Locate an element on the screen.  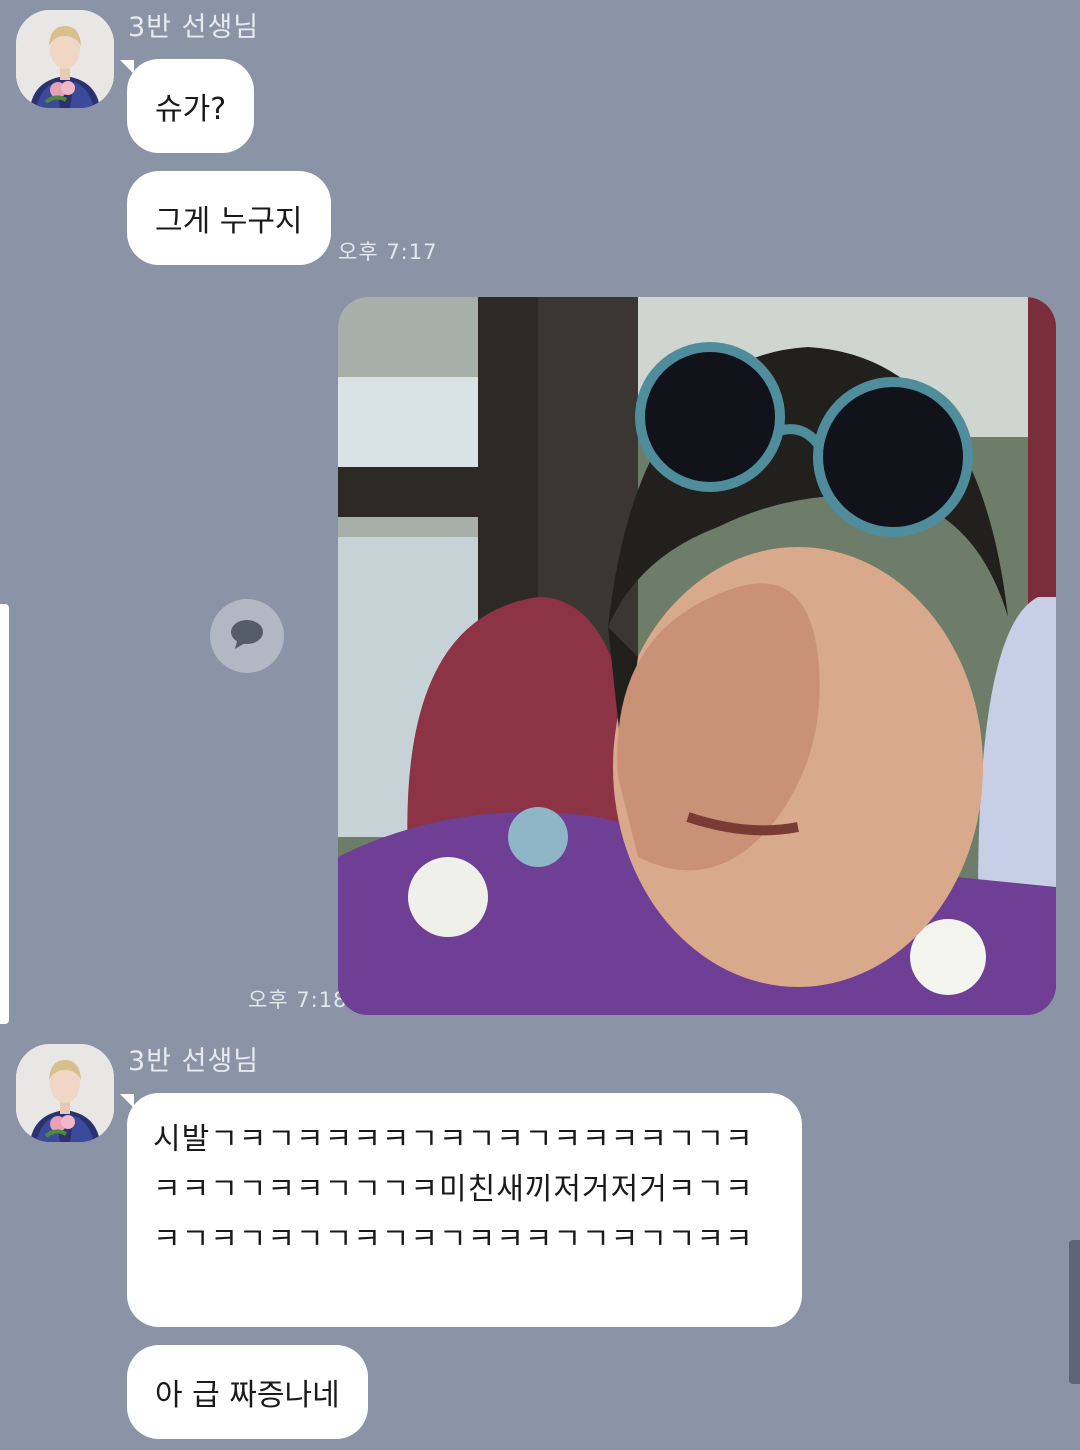
message-bubble: 슈가? is located at coordinates (191, 106).